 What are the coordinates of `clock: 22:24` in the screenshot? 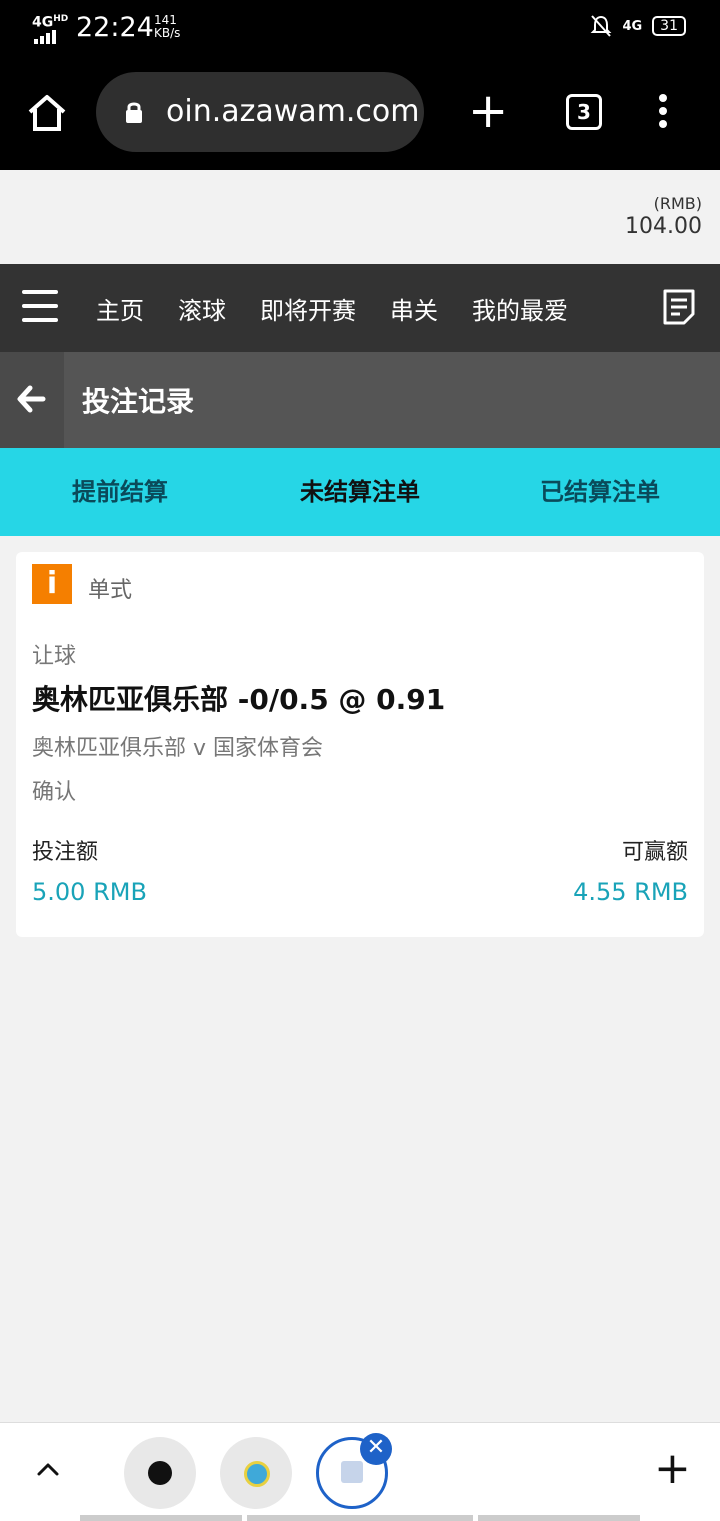 It's located at (115, 27).